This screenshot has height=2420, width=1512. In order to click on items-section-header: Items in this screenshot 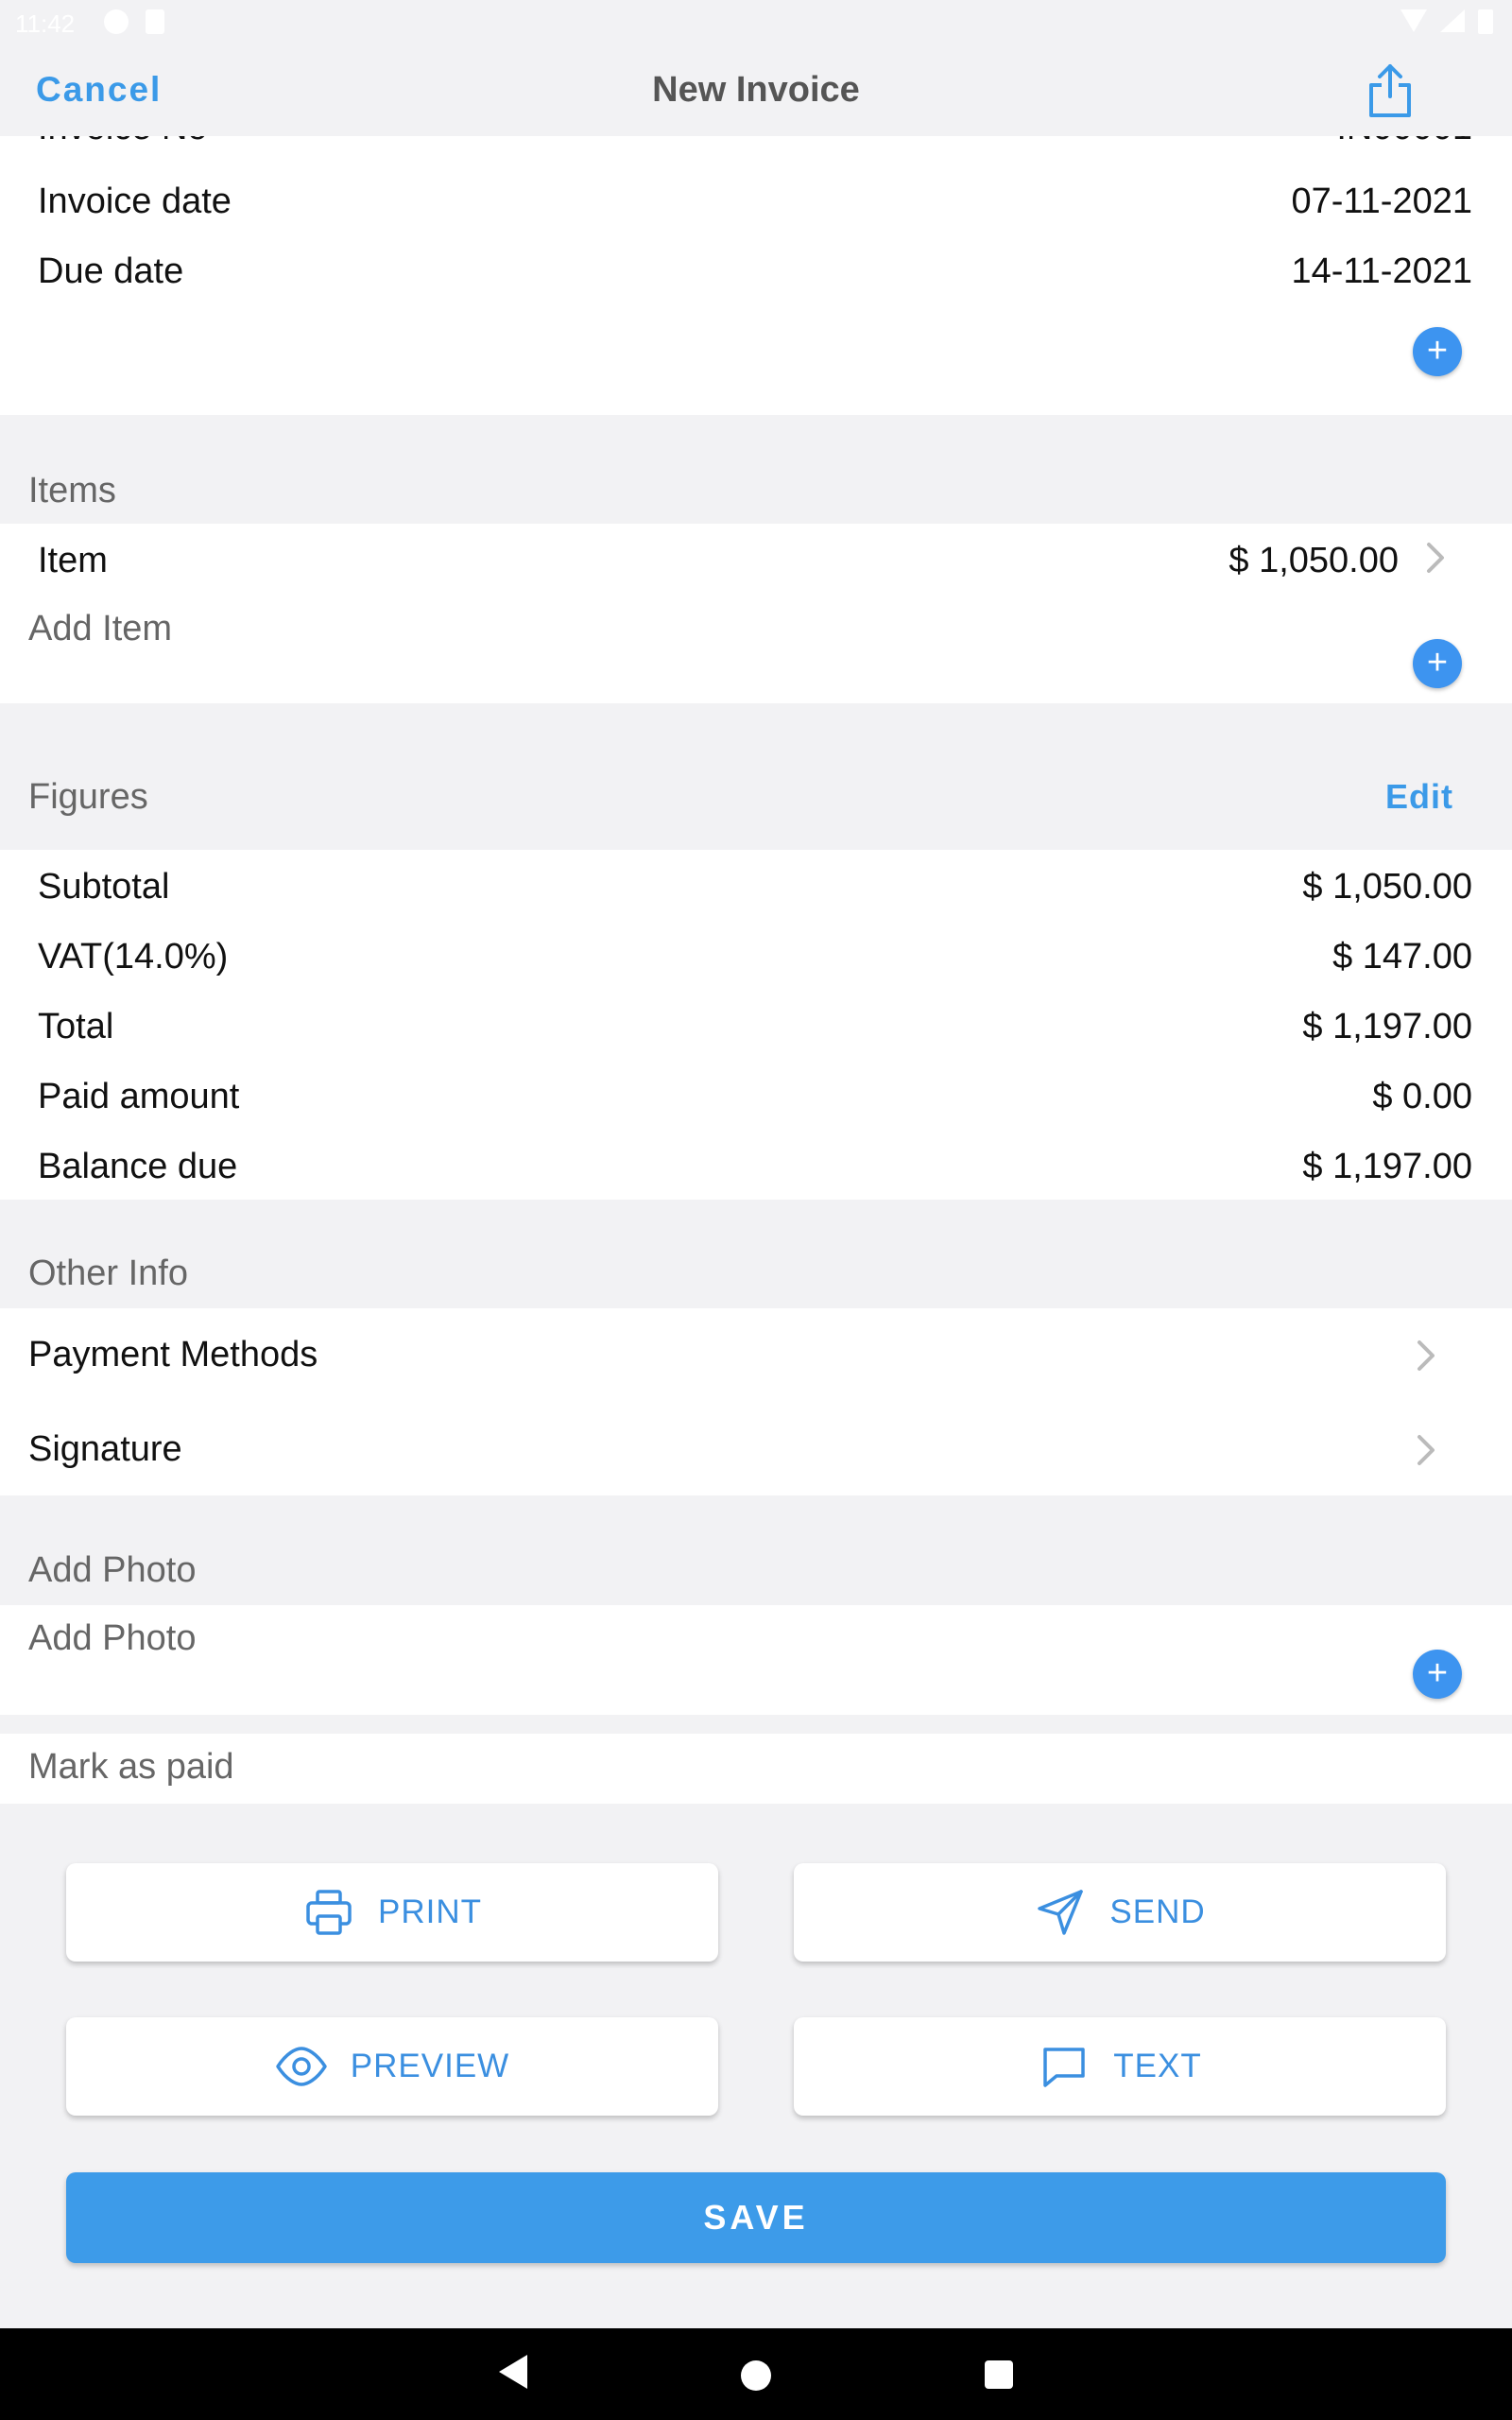, I will do `click(72, 490)`.